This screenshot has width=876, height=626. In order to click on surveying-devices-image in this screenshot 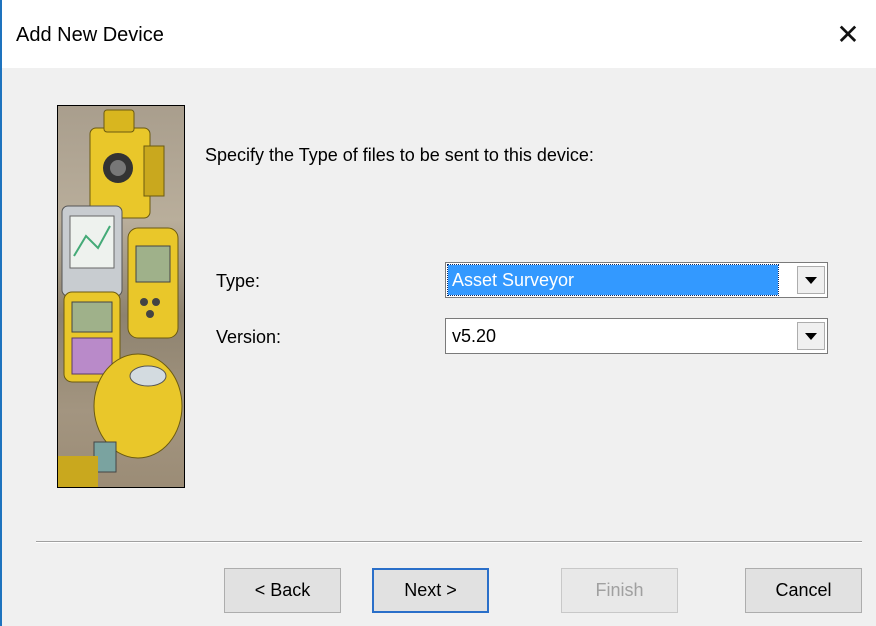, I will do `click(120, 298)`.